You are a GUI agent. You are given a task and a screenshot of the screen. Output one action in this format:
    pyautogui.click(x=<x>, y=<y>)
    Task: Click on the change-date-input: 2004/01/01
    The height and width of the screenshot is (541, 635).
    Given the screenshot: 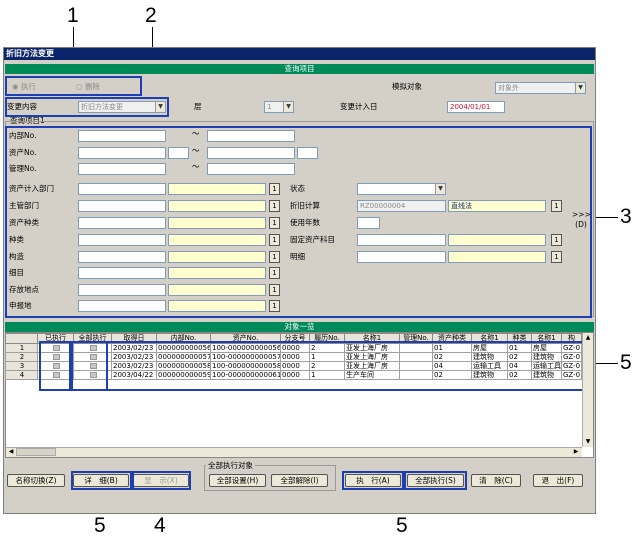 What is the action you would take?
    pyautogui.click(x=476, y=107)
    